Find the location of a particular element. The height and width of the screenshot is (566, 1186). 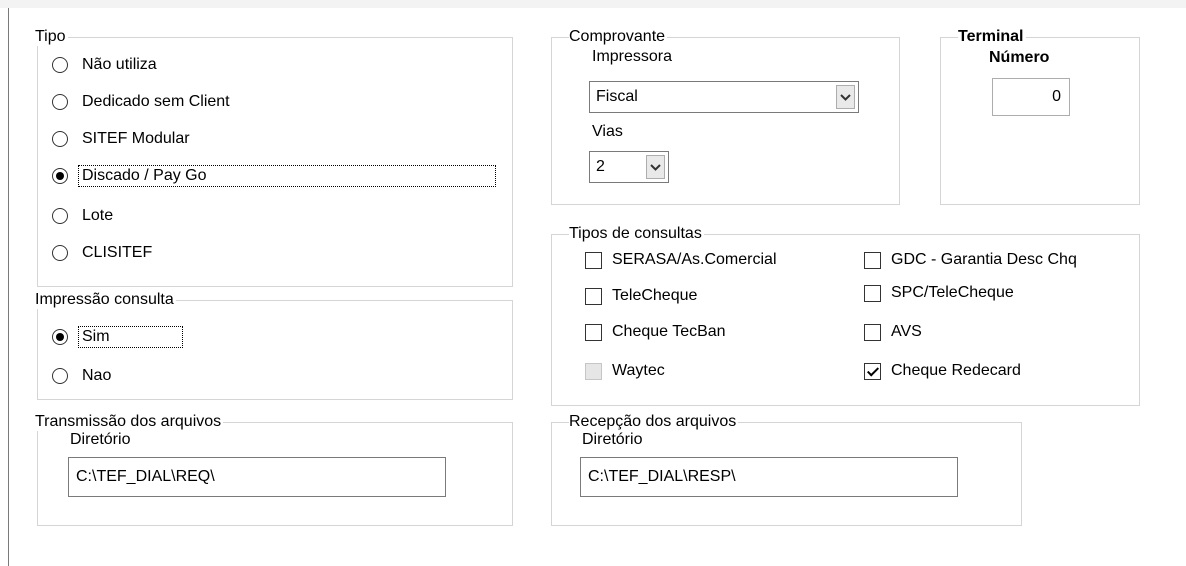

check-label: GDC - Garantia Desc Chq is located at coordinates (984, 259).